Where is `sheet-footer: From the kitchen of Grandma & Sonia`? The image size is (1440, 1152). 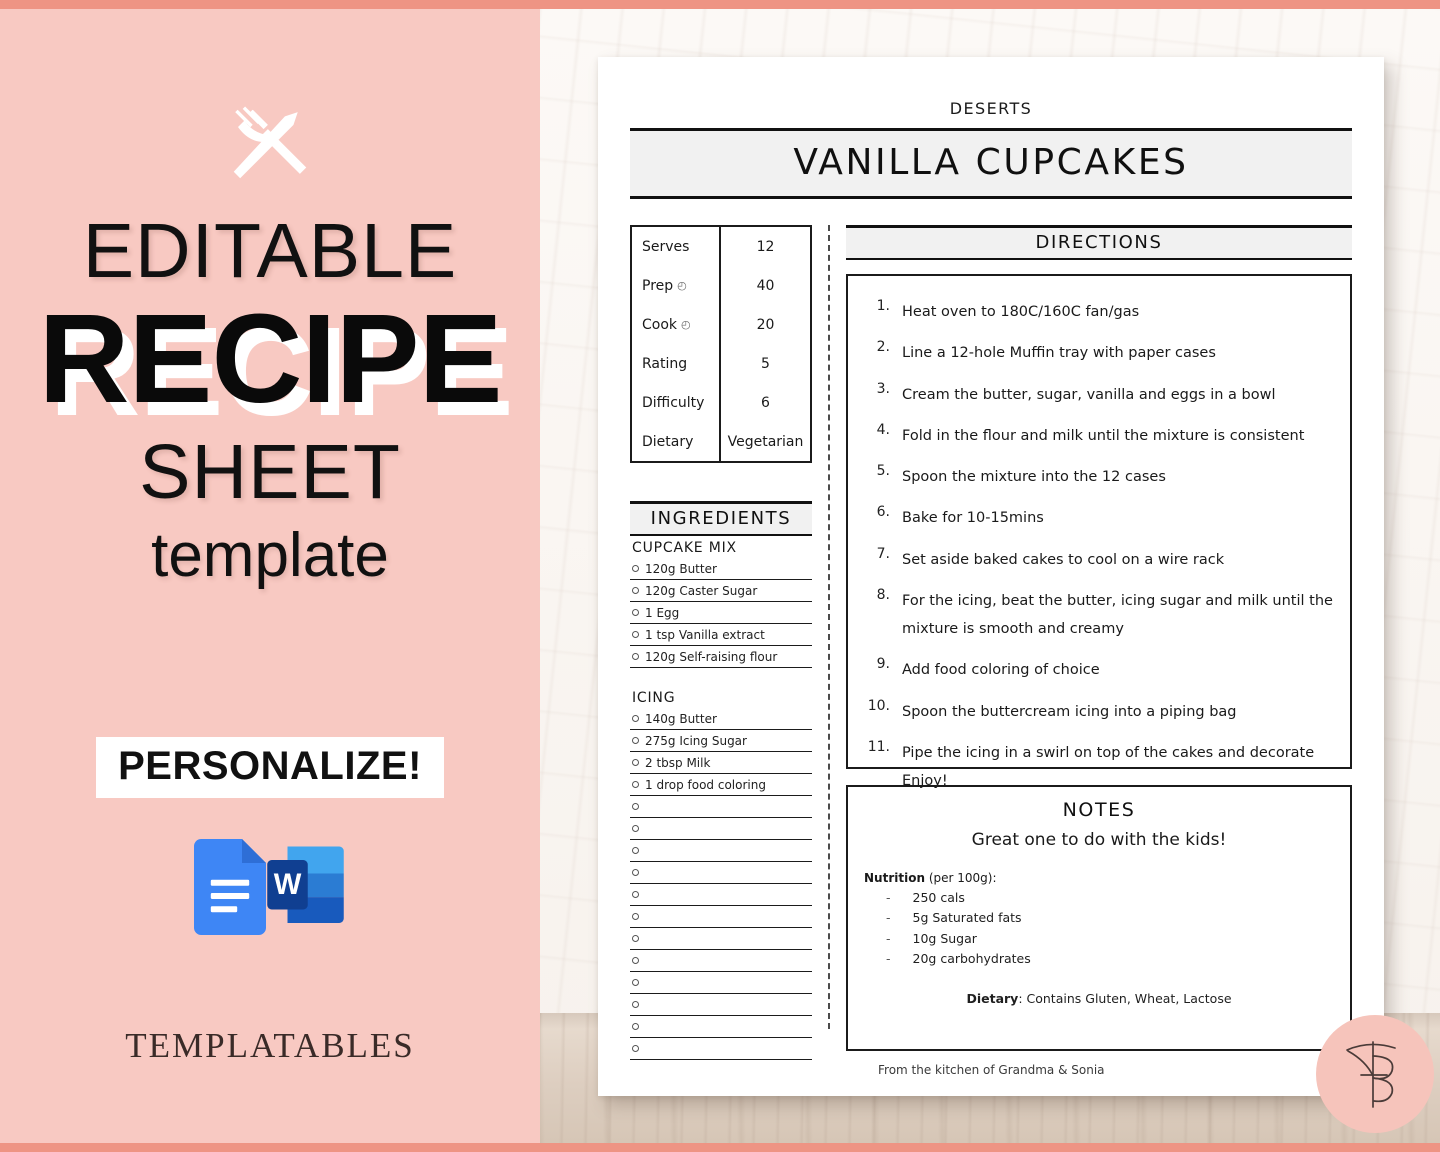
sheet-footer: From the kitchen of Grandma & Sonia is located at coordinates (991, 1070).